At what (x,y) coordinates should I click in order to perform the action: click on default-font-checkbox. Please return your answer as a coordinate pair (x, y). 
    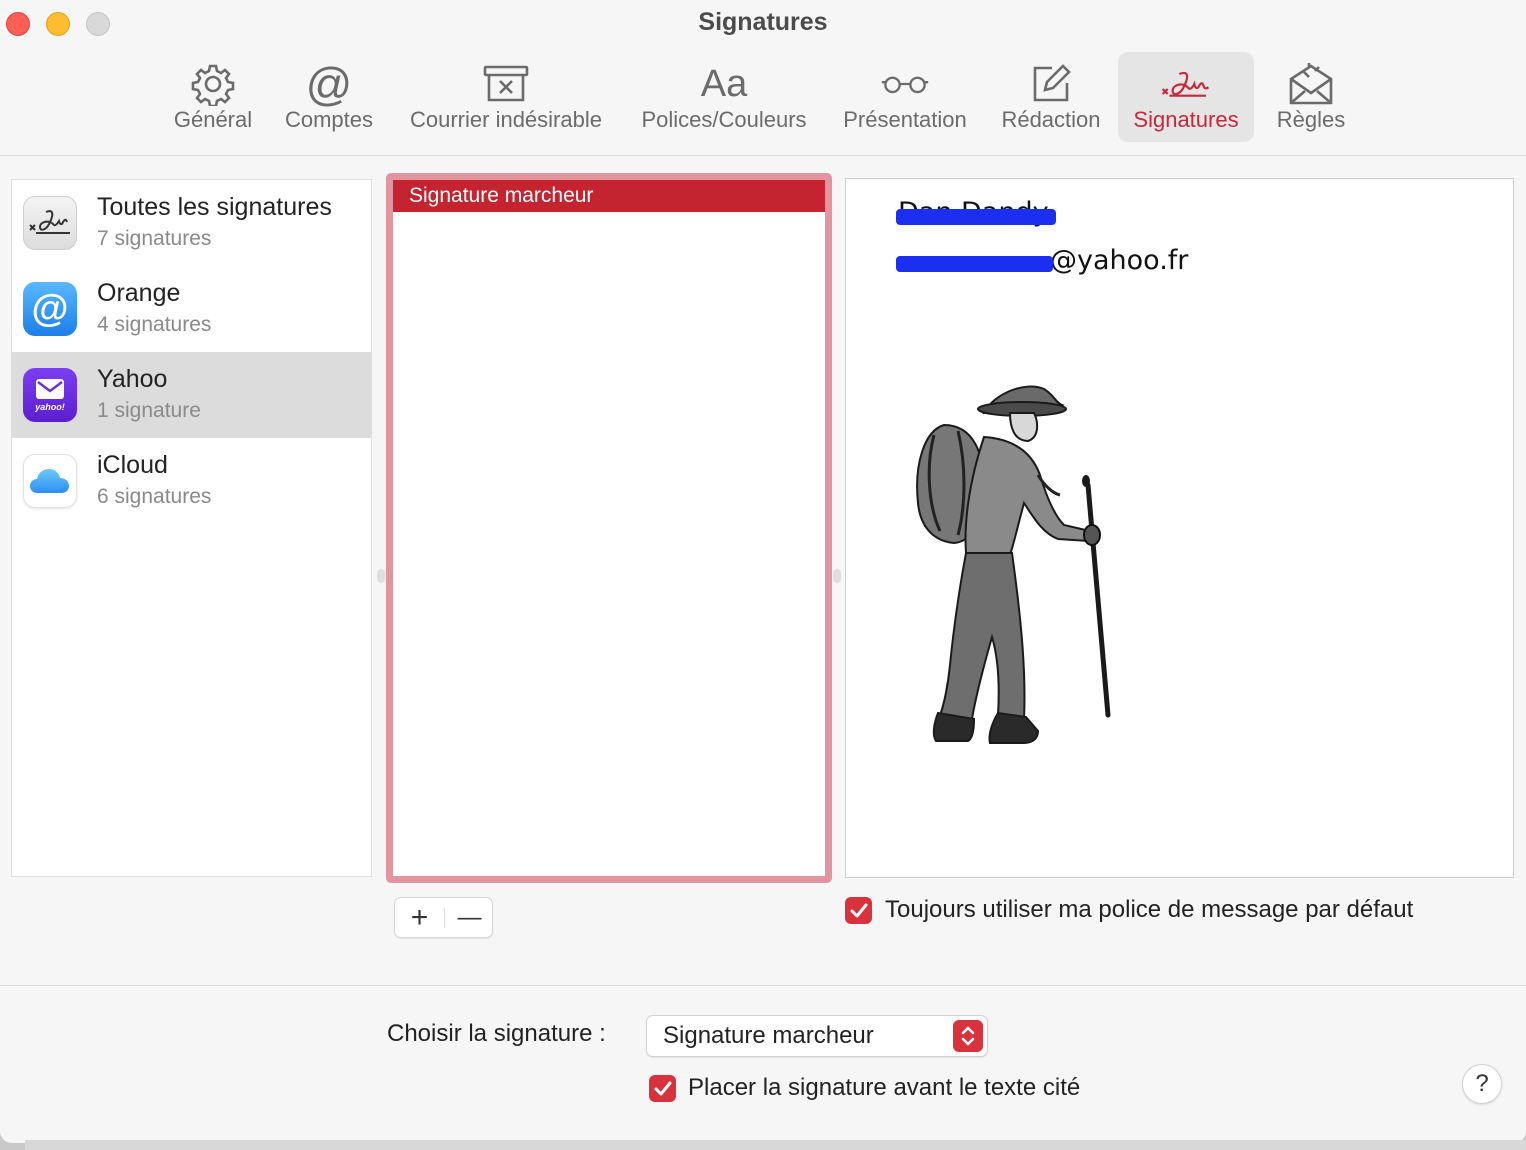
    Looking at the image, I should click on (858, 910).